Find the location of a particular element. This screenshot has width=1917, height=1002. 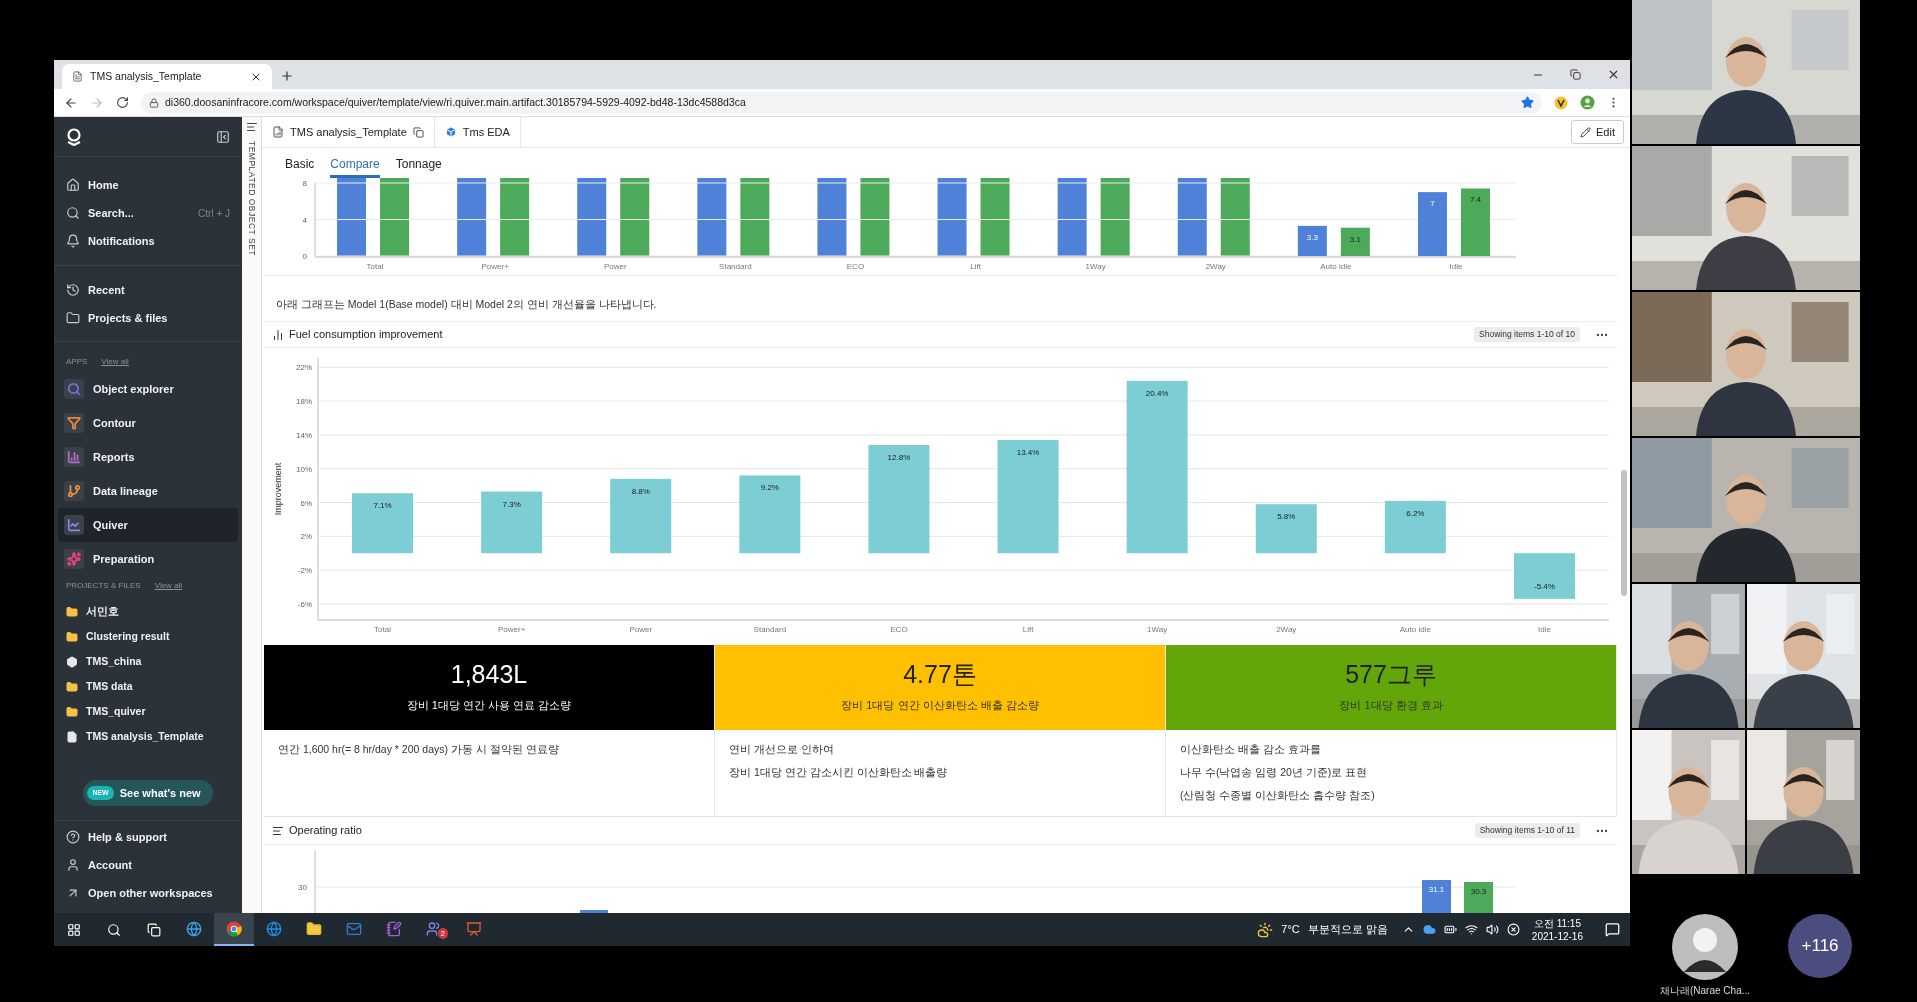

category-label: ECO is located at coordinates (855, 266).